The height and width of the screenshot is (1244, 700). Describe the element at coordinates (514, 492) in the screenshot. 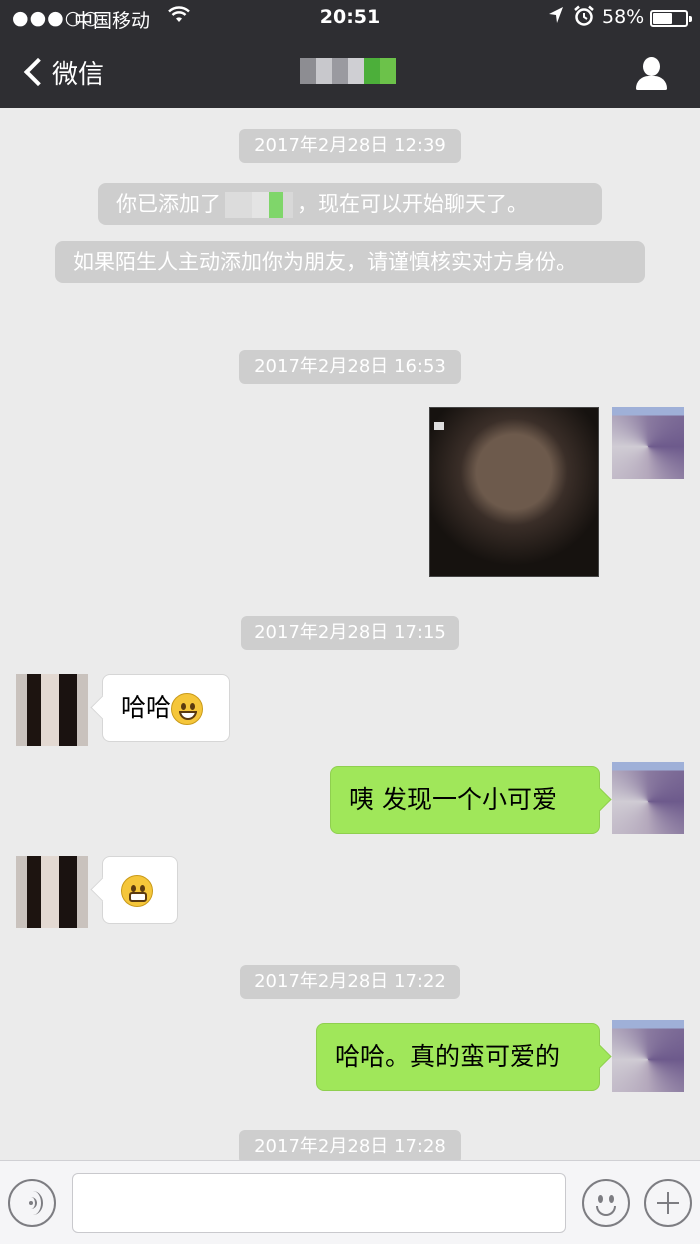

I see `image-message` at that location.